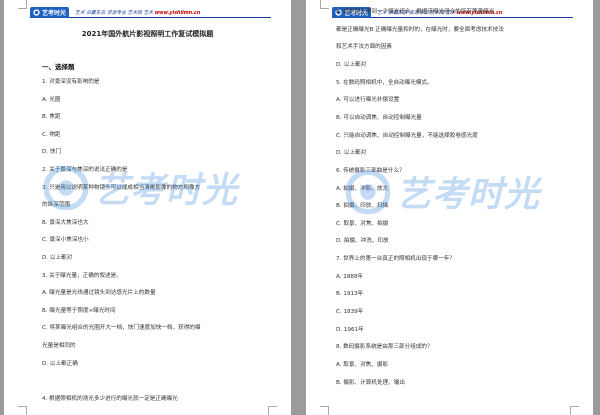 Image resolution: width=600 pixels, height=415 pixels. I want to click on text-line: D. 快门, so click(52, 152).